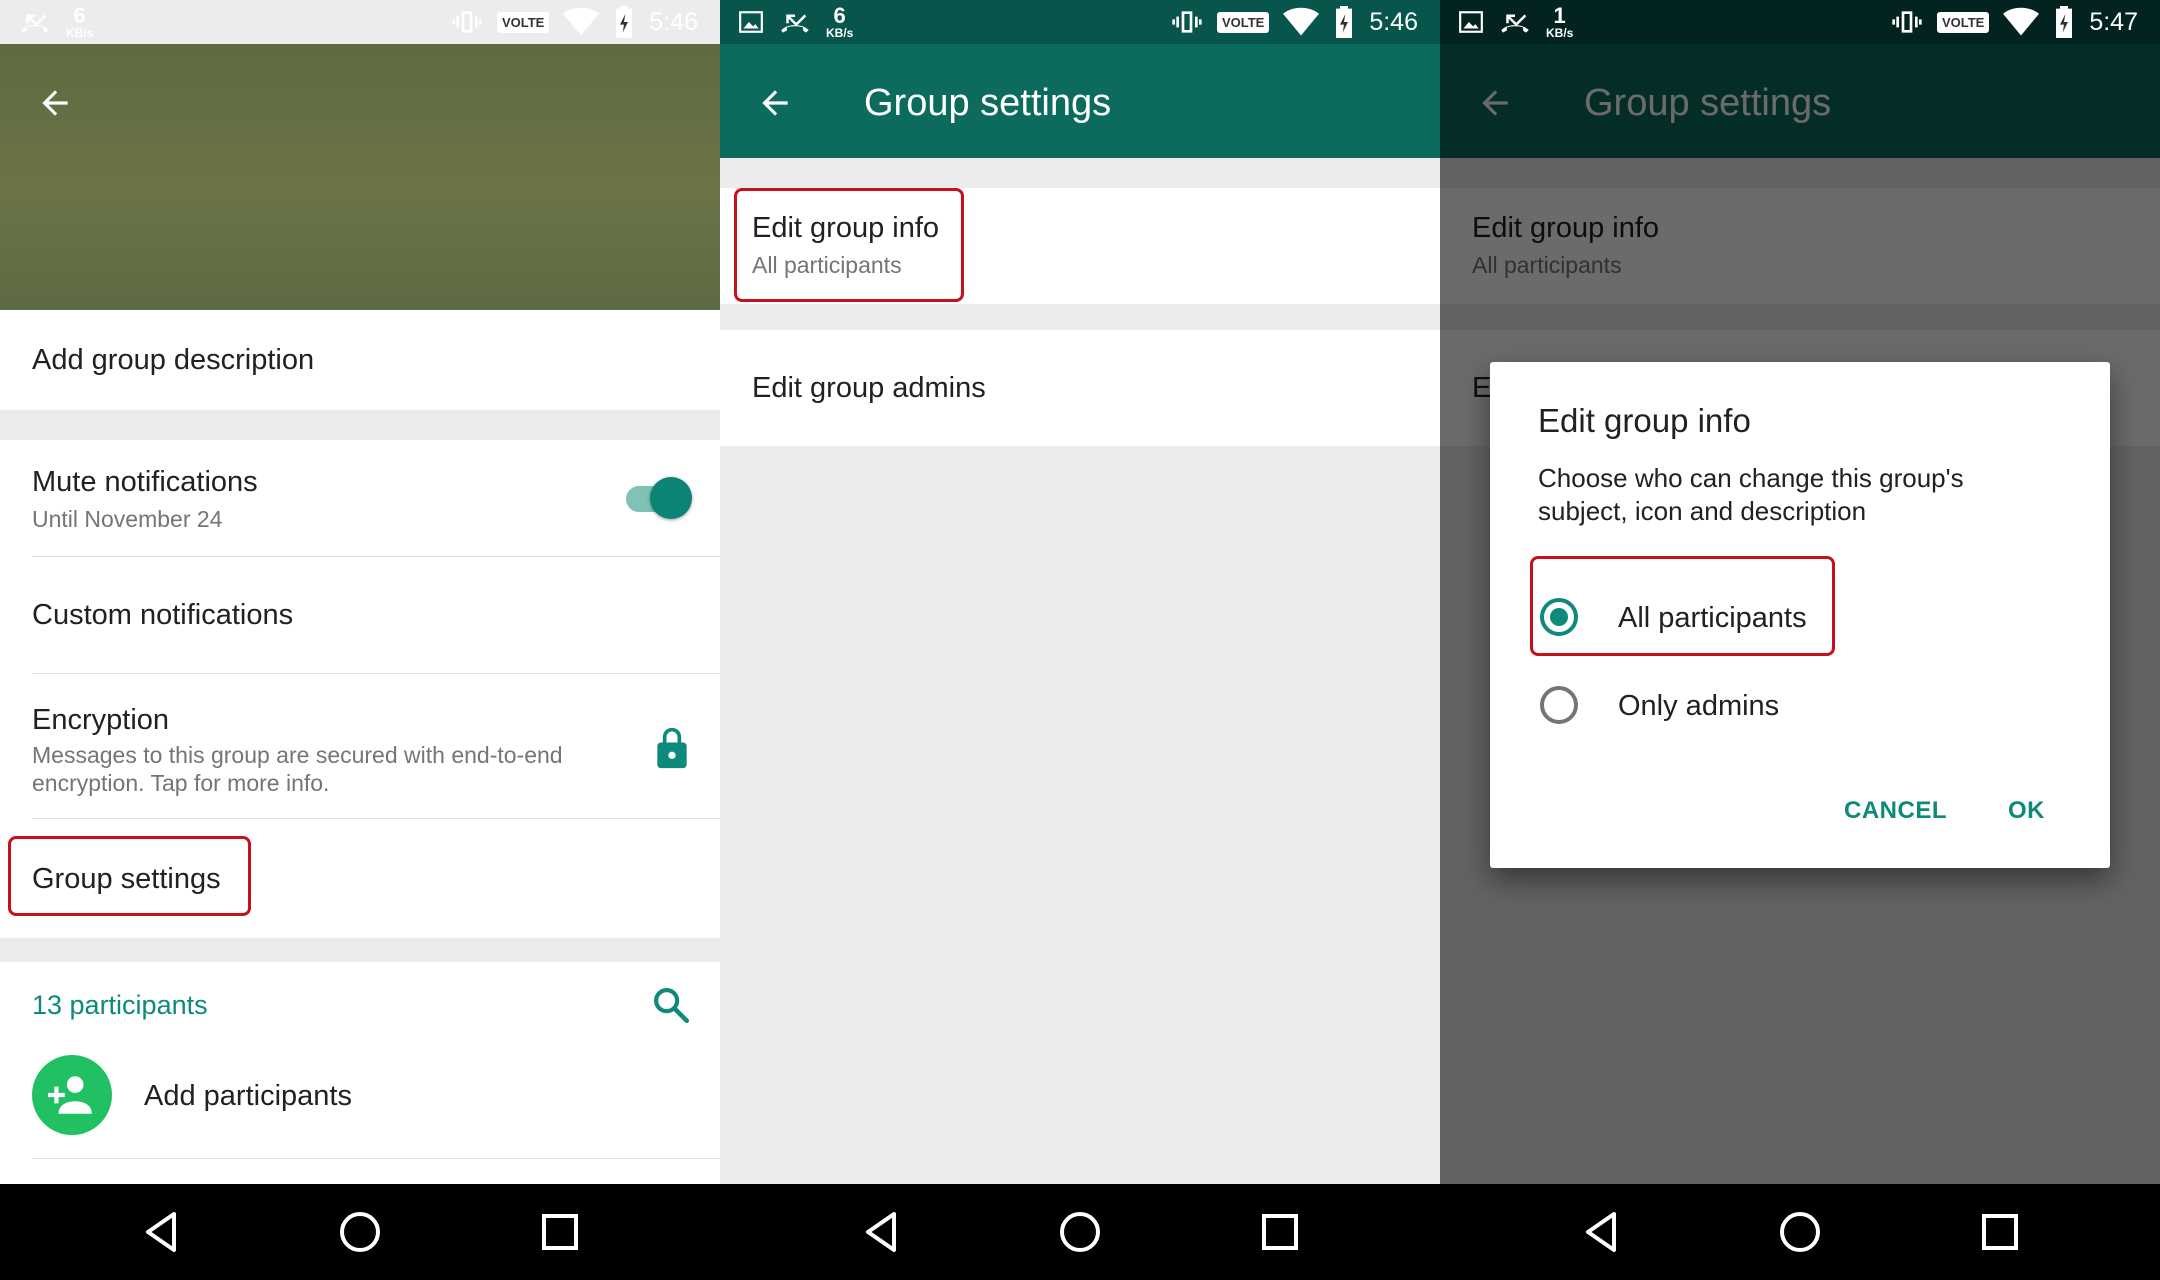 This screenshot has height=1280, width=2160. Describe the element at coordinates (1751, 478) in the screenshot. I see `dialog-message-line1: Choose who can change this group's` at that location.